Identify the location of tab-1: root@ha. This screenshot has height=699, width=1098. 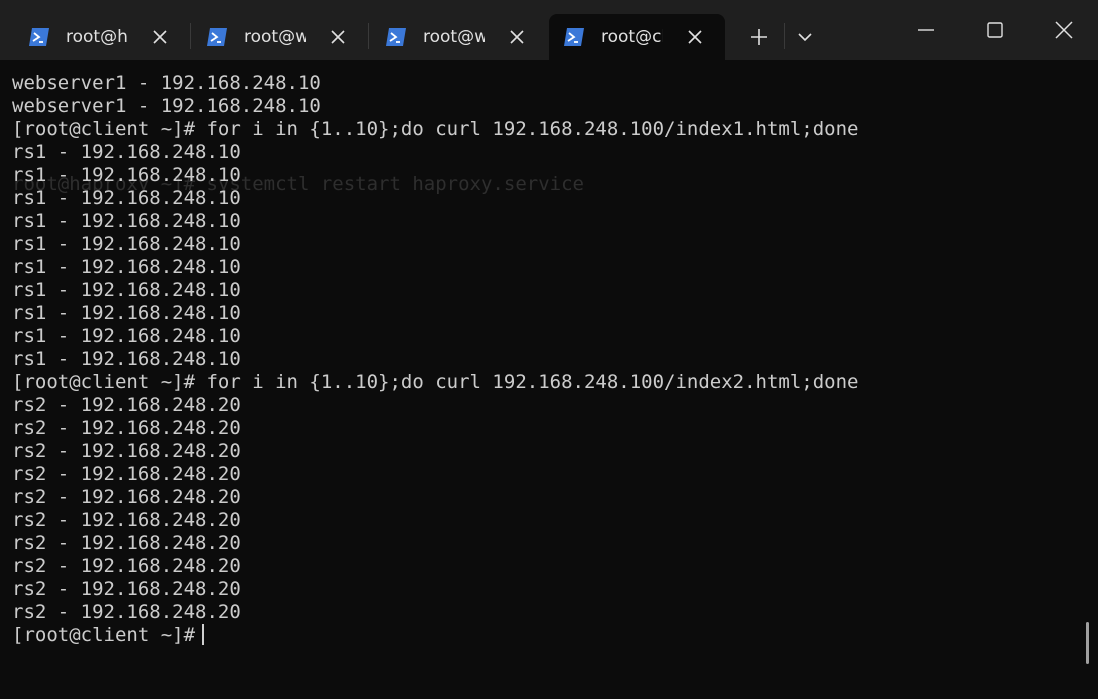
(100, 37).